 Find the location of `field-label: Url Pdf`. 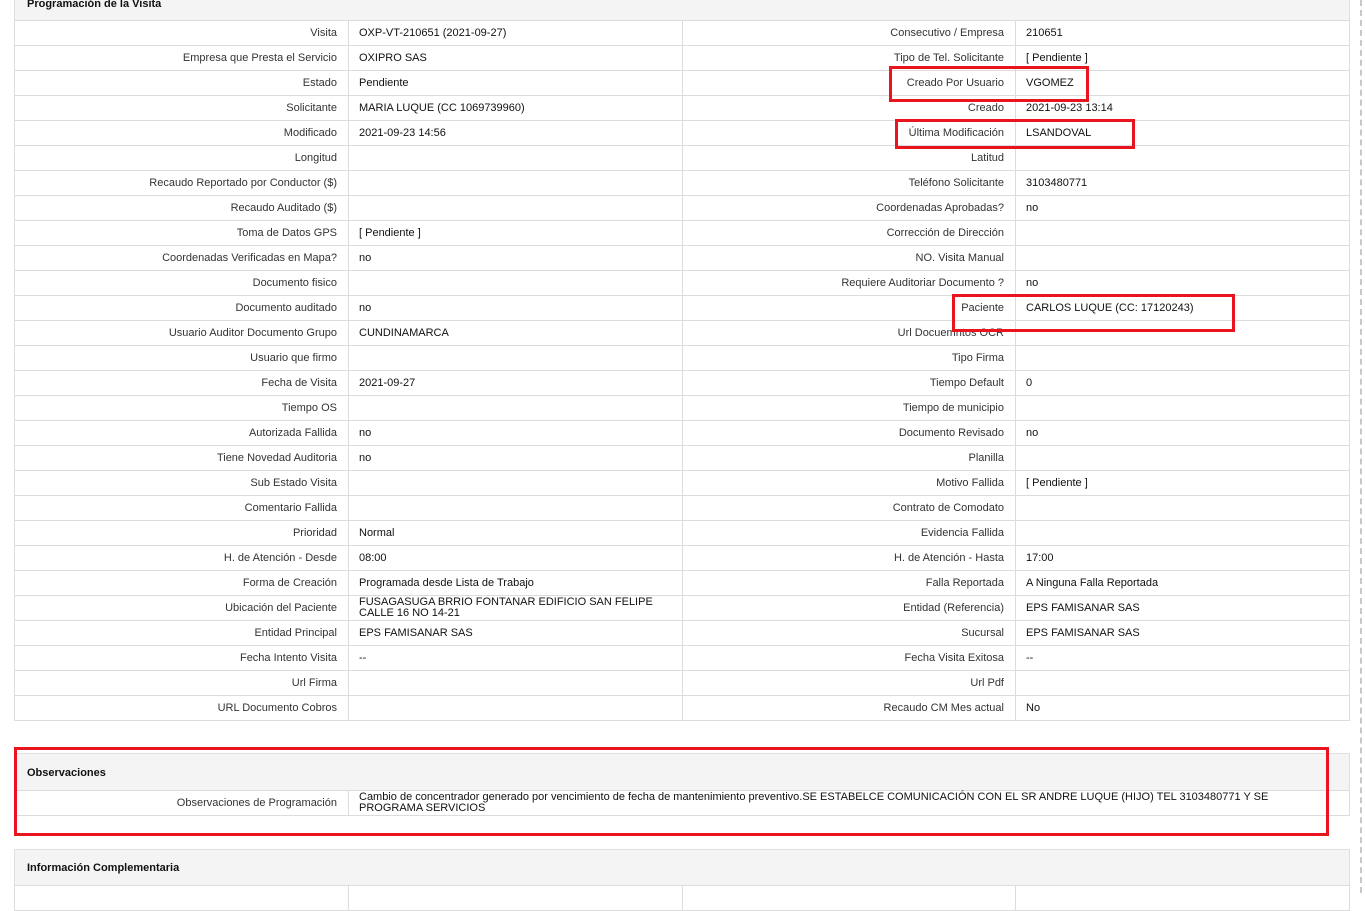

field-label: Url Pdf is located at coordinates (849, 683).